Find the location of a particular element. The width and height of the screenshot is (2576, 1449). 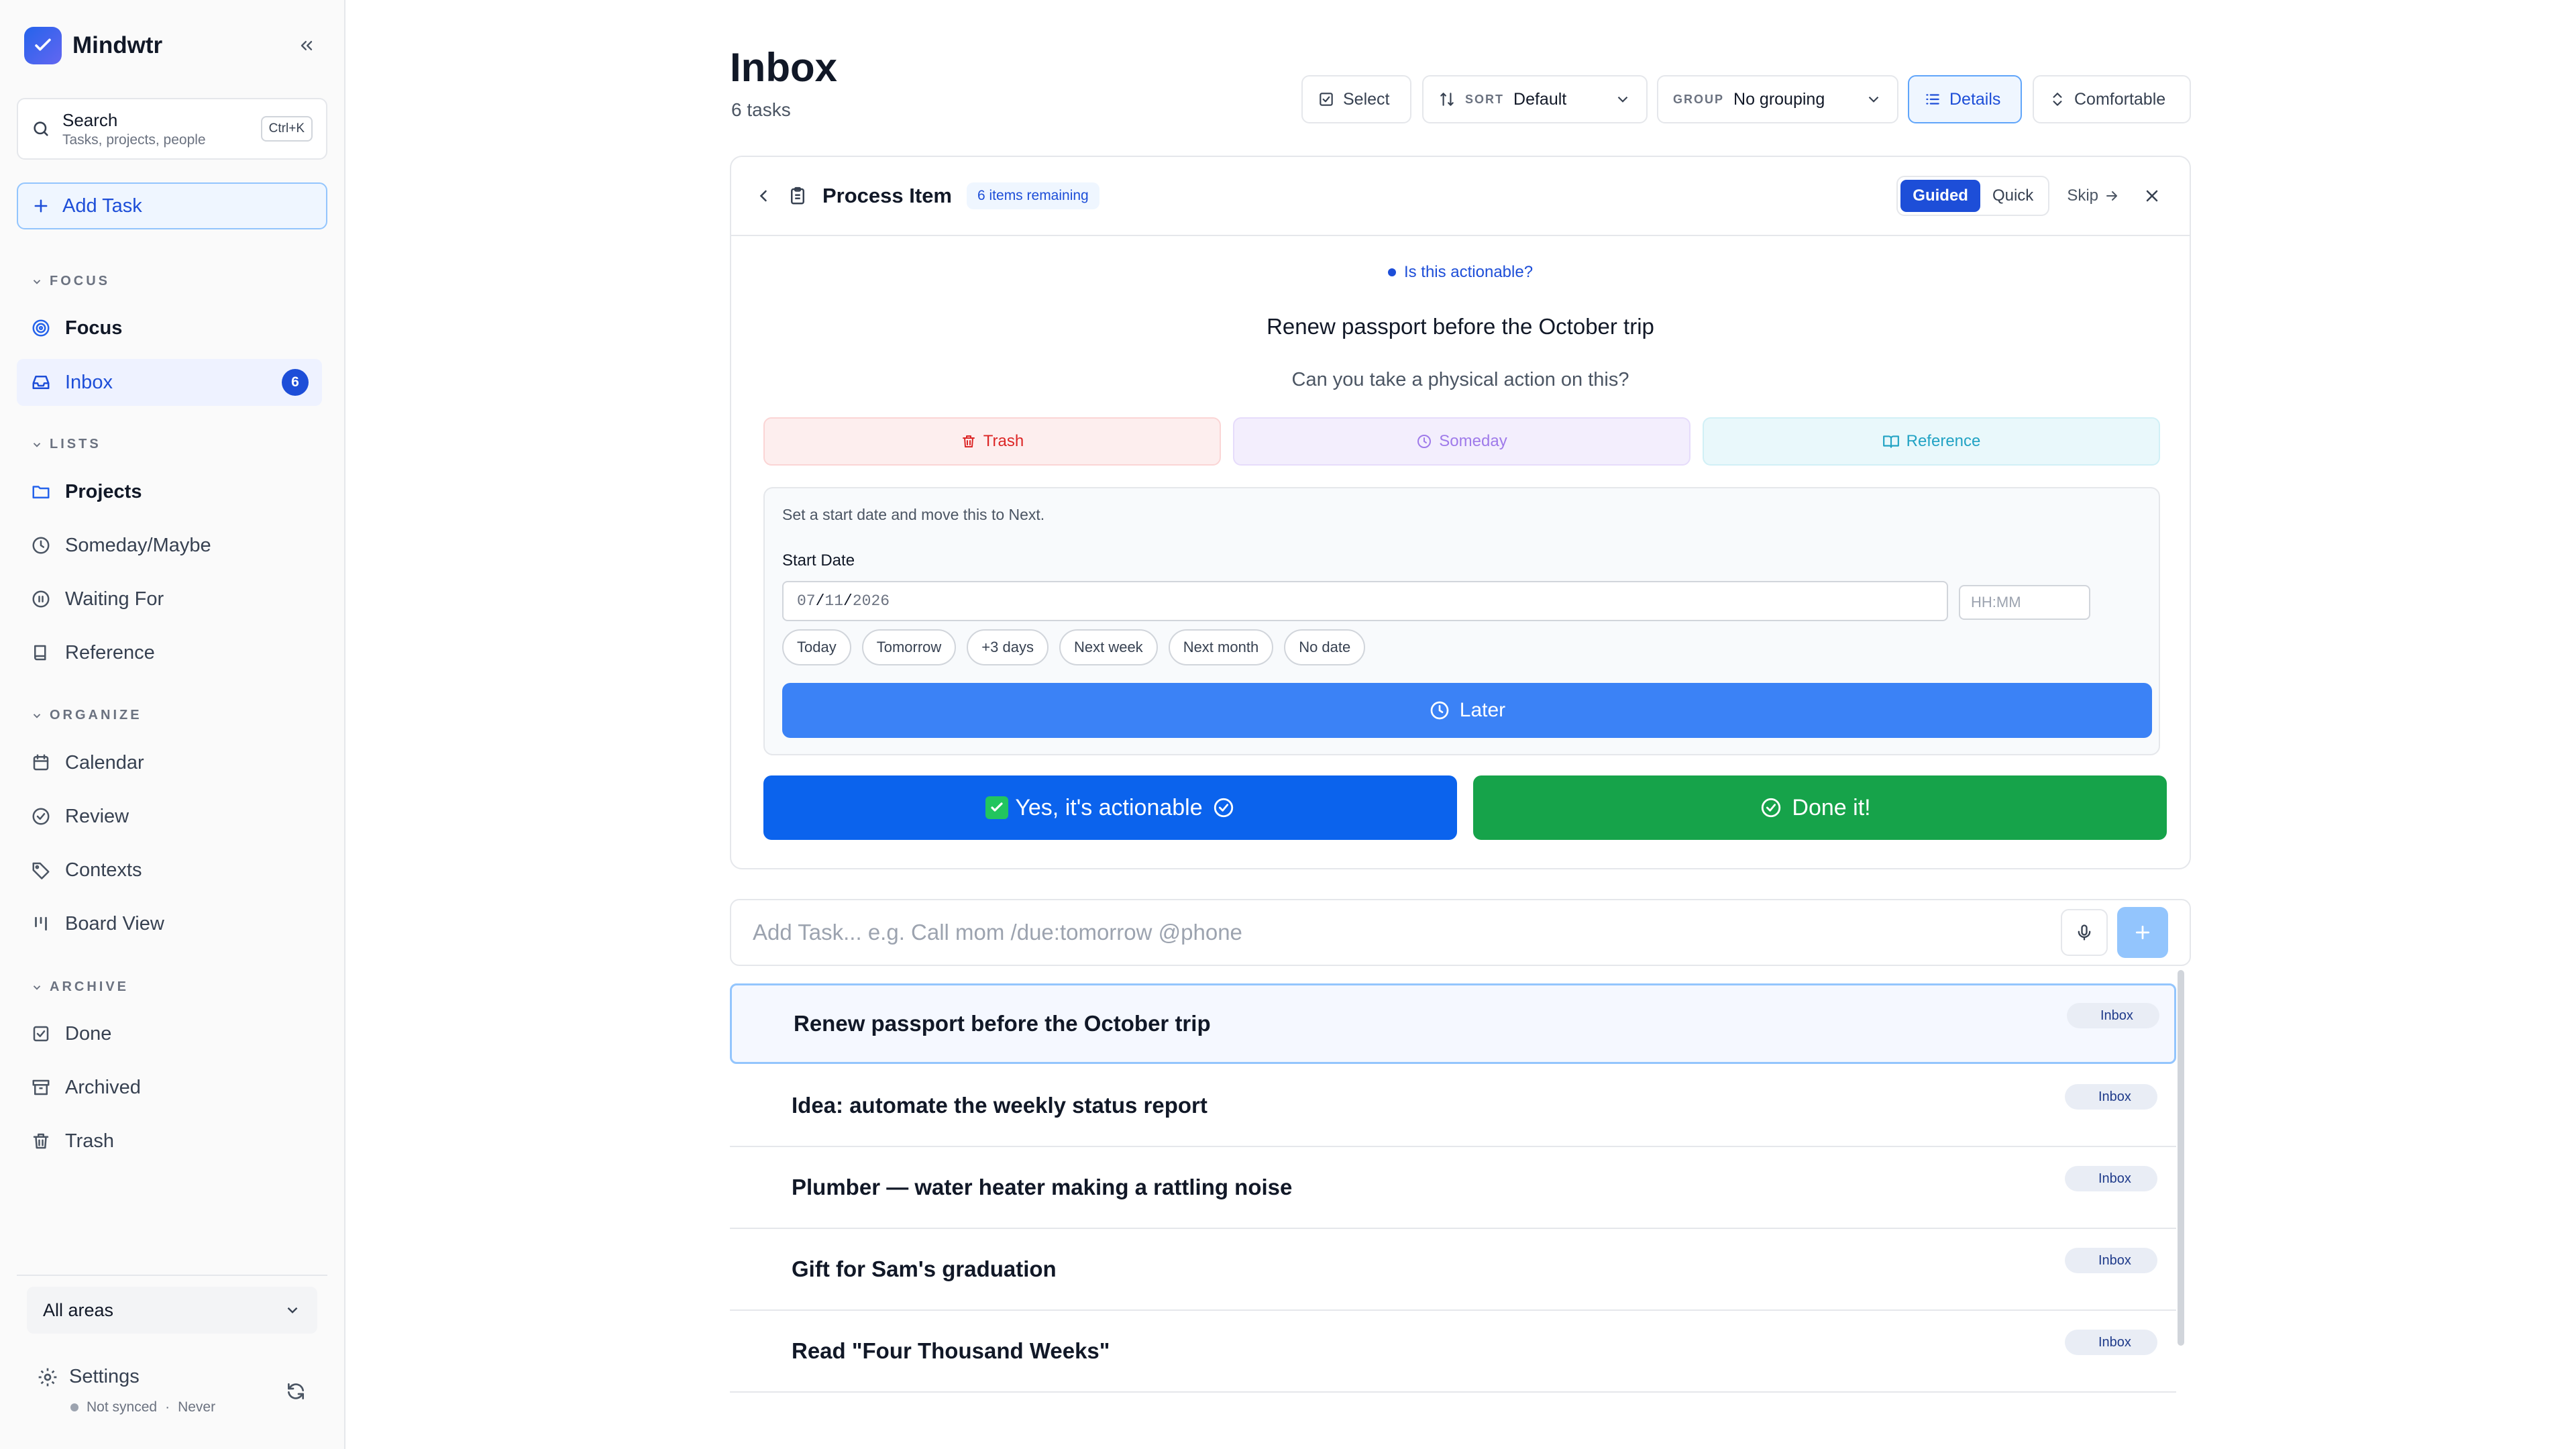

collapse-sidebar-button is located at coordinates (306, 46).